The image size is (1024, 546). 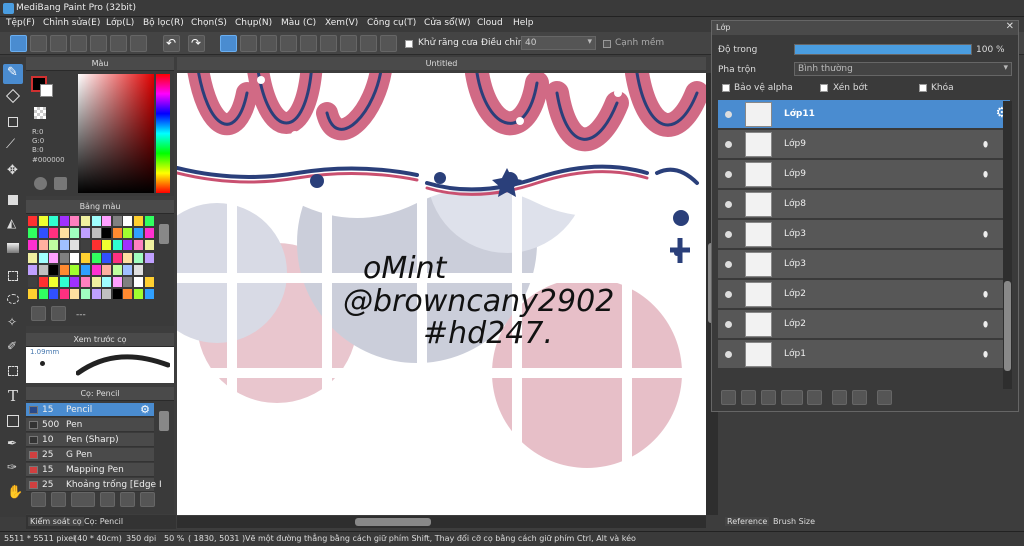 I want to click on gradient-tool-icon, so click(x=13, y=248).